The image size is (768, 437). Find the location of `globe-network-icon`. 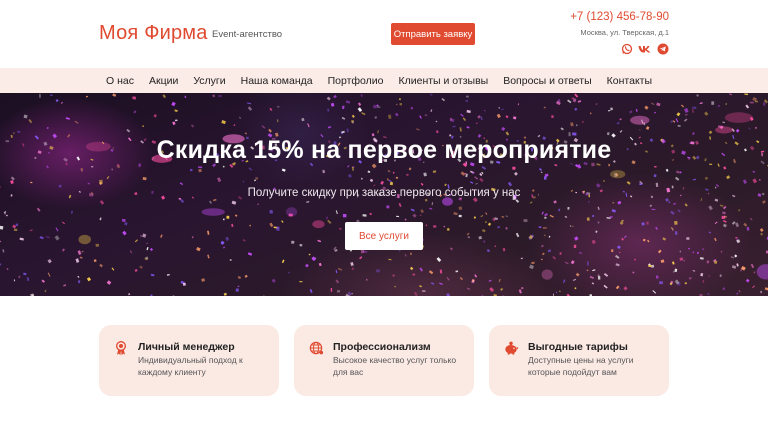

globe-network-icon is located at coordinates (316, 348).